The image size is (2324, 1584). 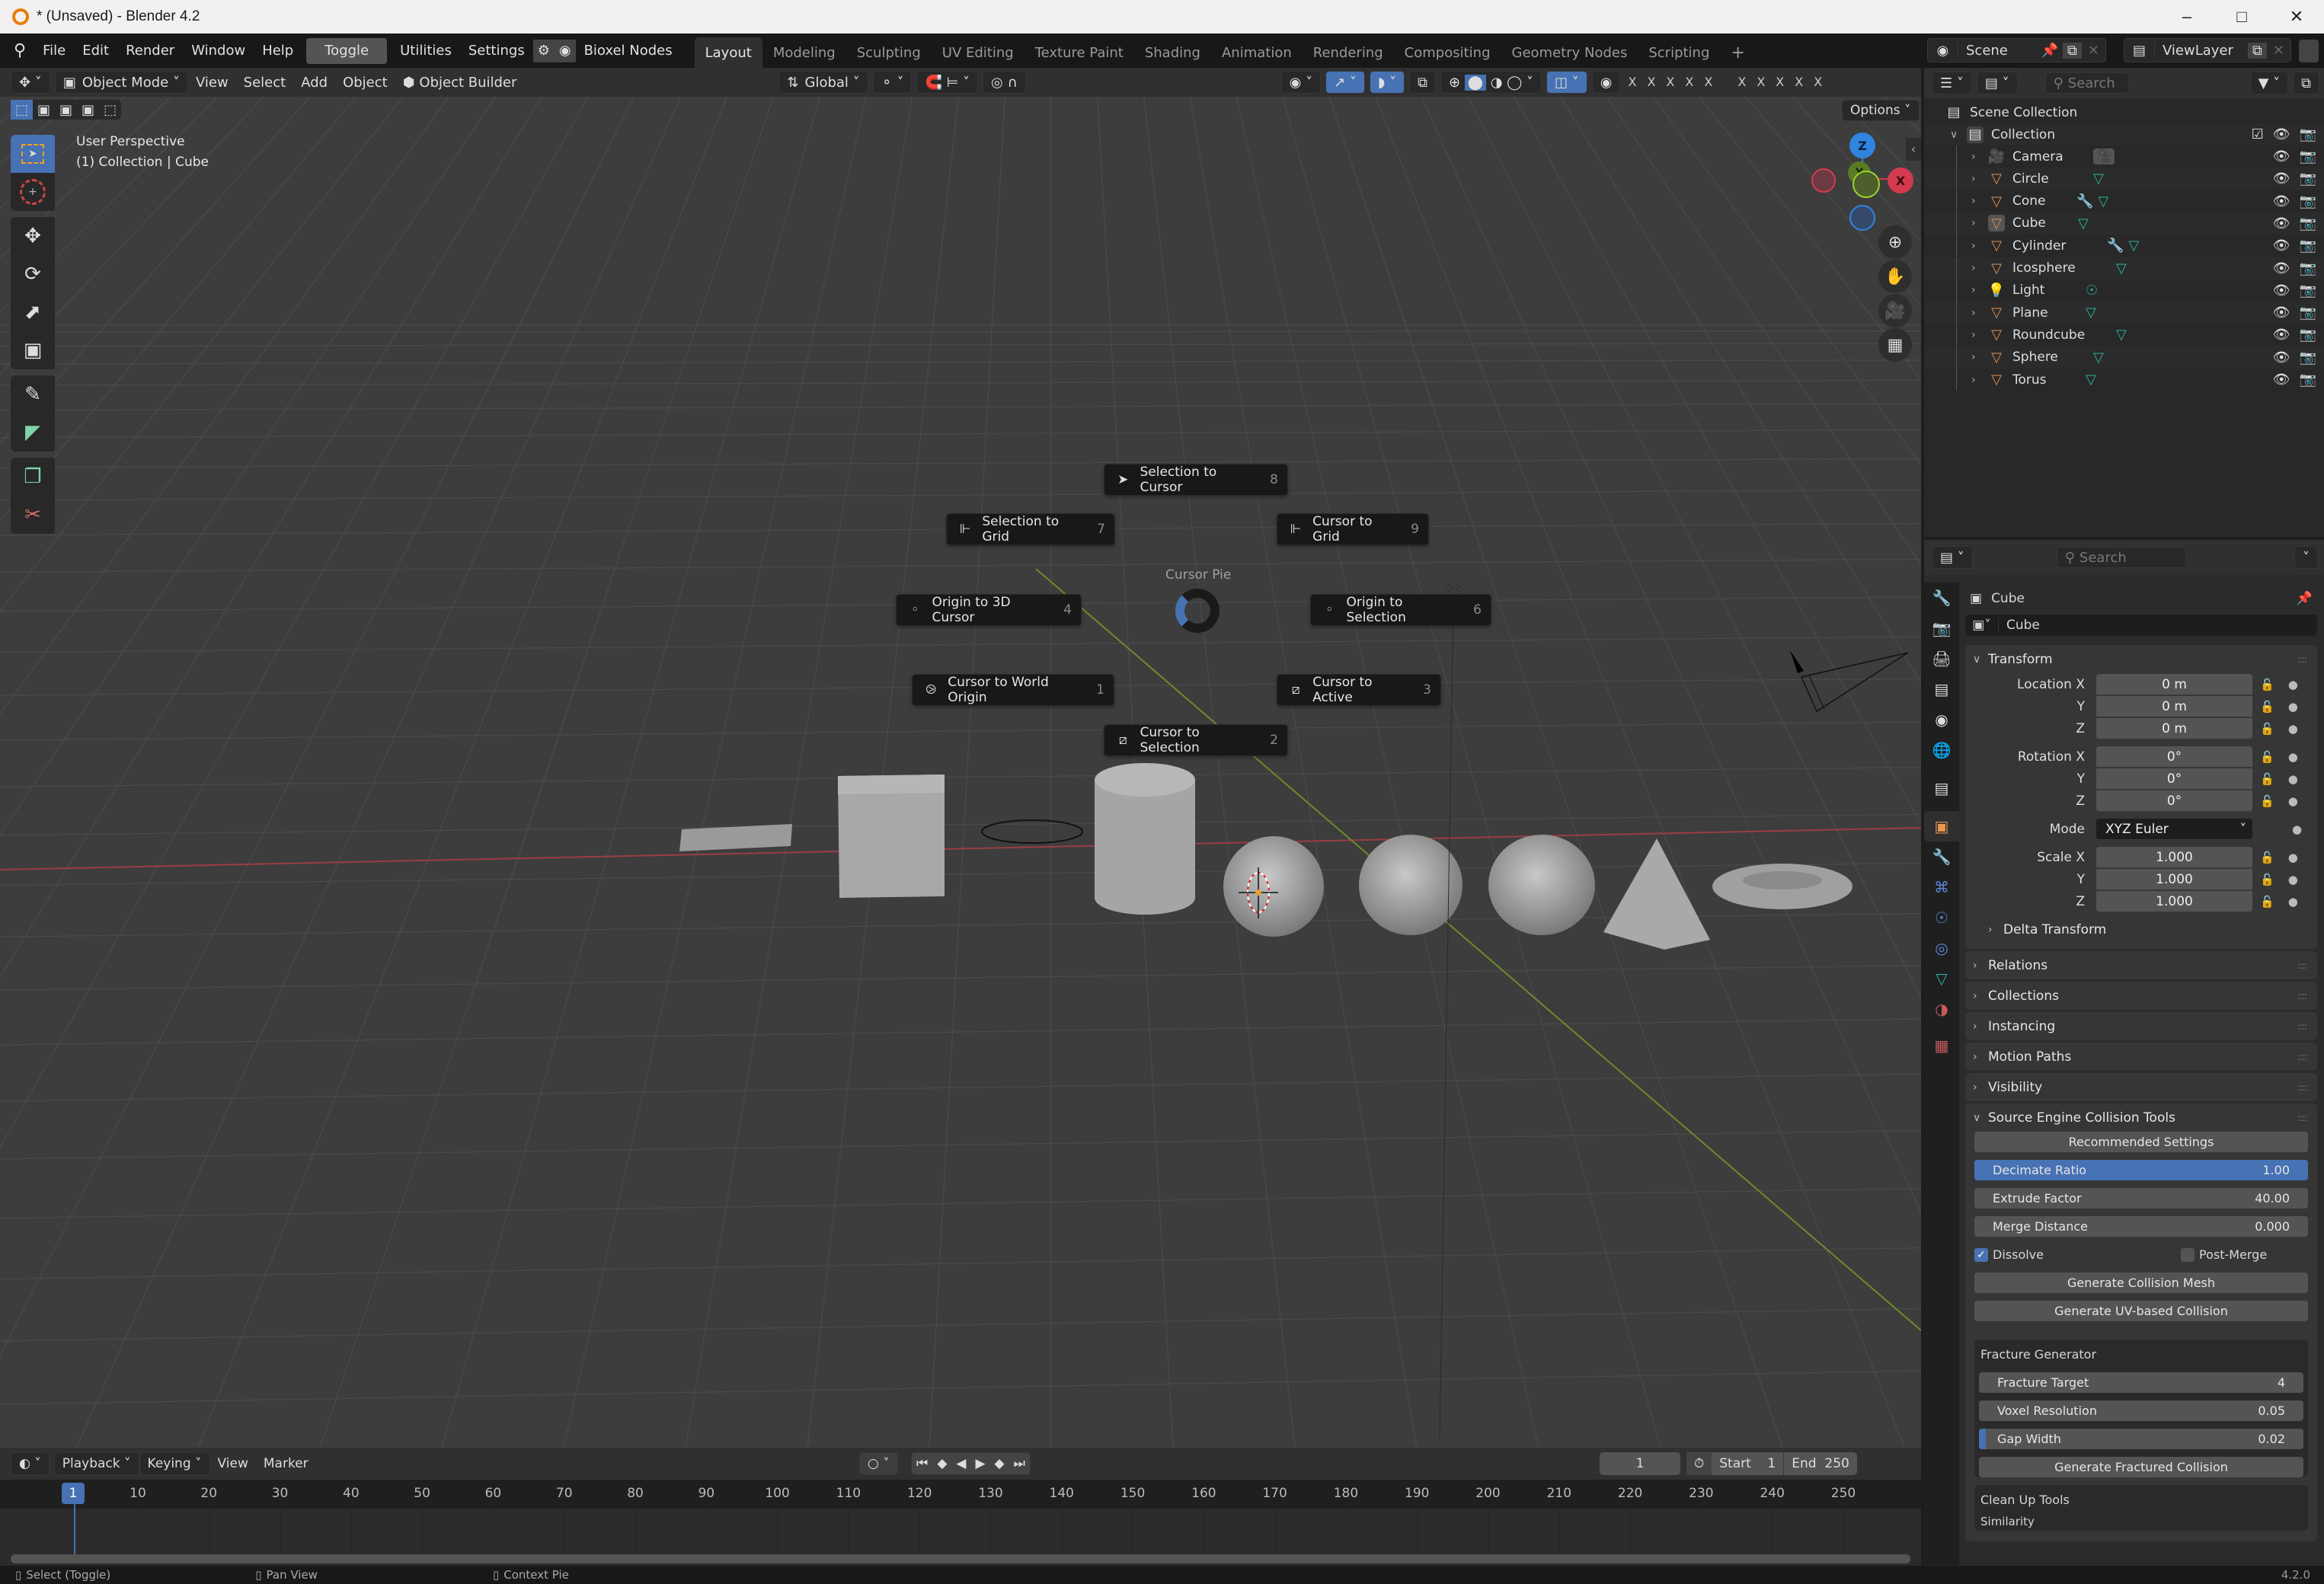 What do you see at coordinates (33, 433) in the screenshot?
I see `measure-tool-icon: ◤` at bounding box center [33, 433].